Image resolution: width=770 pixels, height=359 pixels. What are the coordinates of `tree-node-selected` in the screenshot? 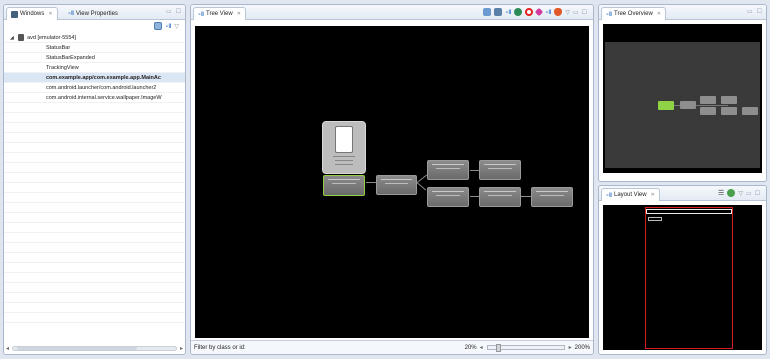 It's located at (344, 185).